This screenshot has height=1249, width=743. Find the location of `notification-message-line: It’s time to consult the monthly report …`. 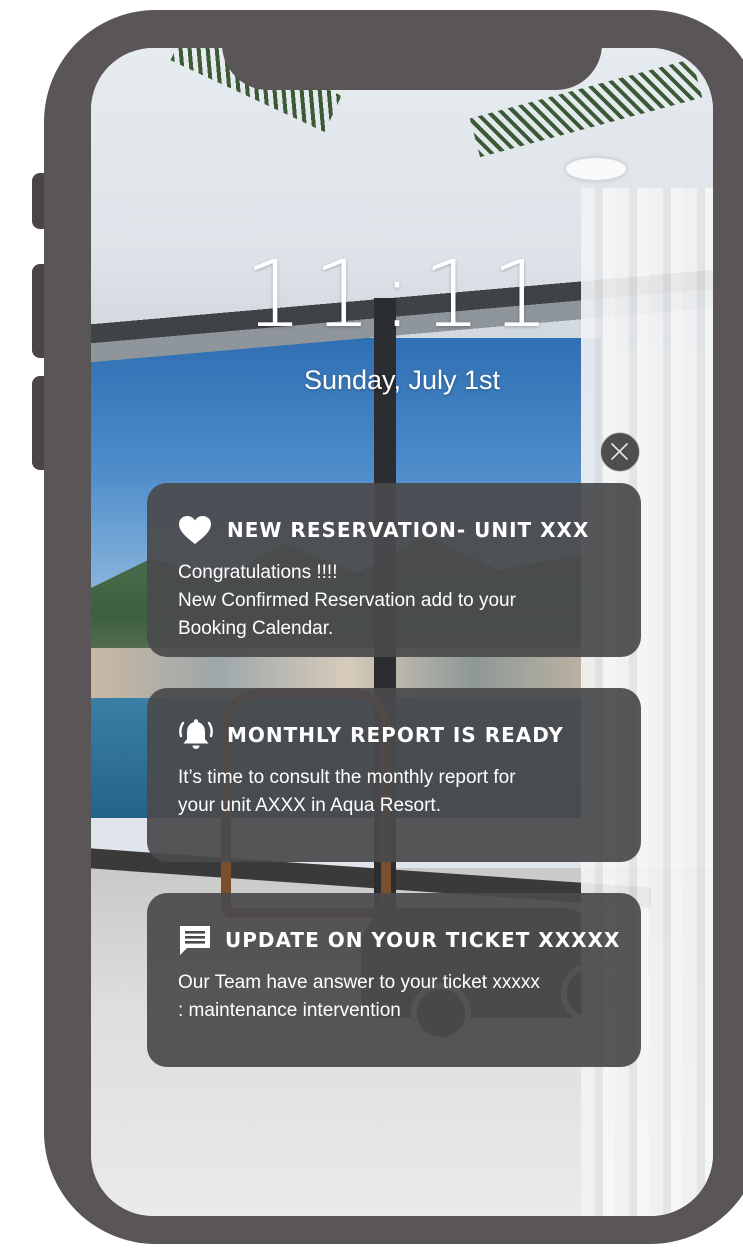

notification-message-line: It’s time to consult the monthly report … is located at coordinates (347, 777).